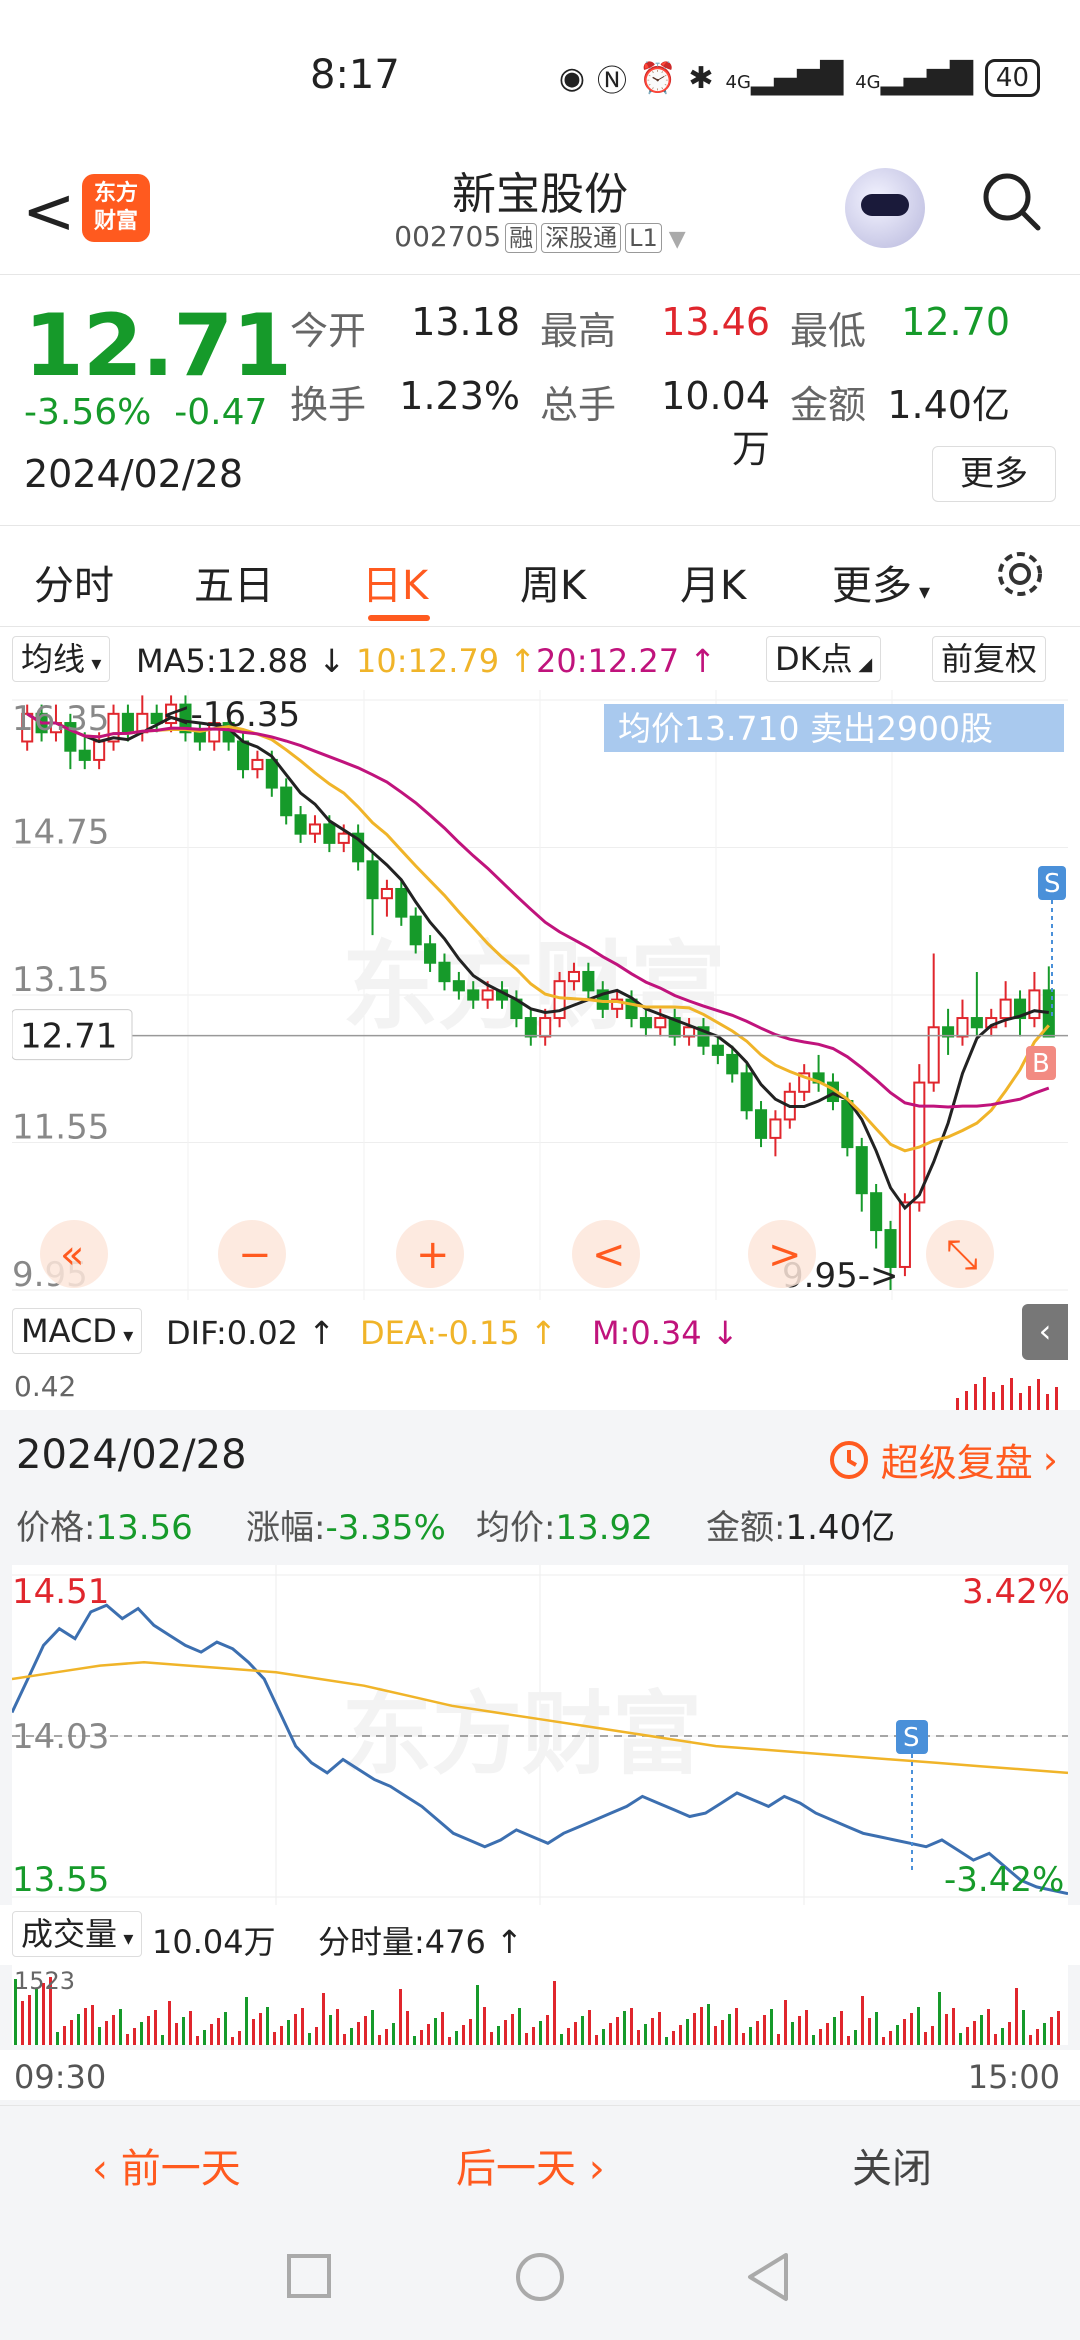 The height and width of the screenshot is (2340, 1080). Describe the element at coordinates (77, 1331) in the screenshot. I see `macd-selector: MACD ▾` at that location.